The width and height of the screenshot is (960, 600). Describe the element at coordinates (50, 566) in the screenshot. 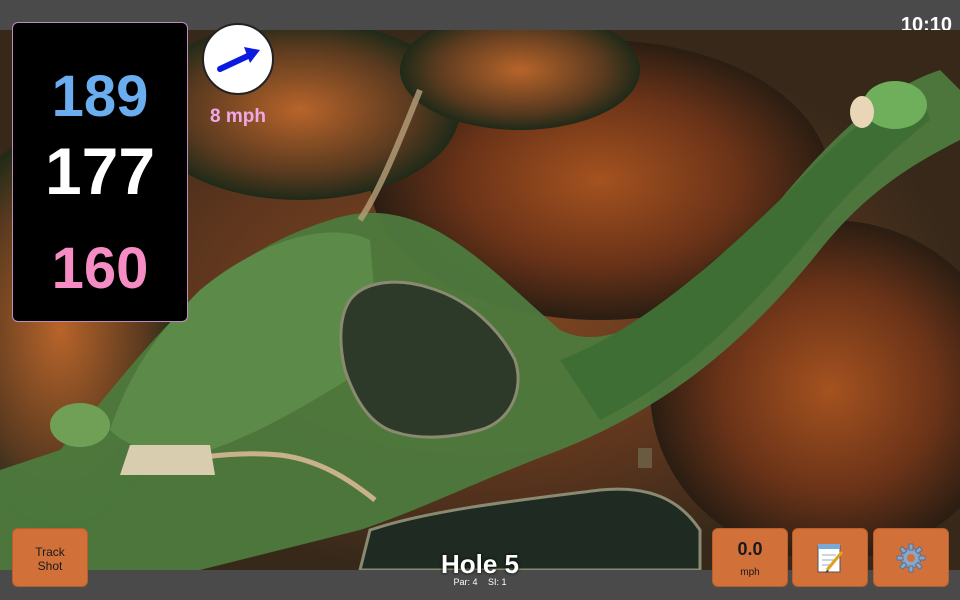

I see `track-shot-label-line2: Shot` at that location.